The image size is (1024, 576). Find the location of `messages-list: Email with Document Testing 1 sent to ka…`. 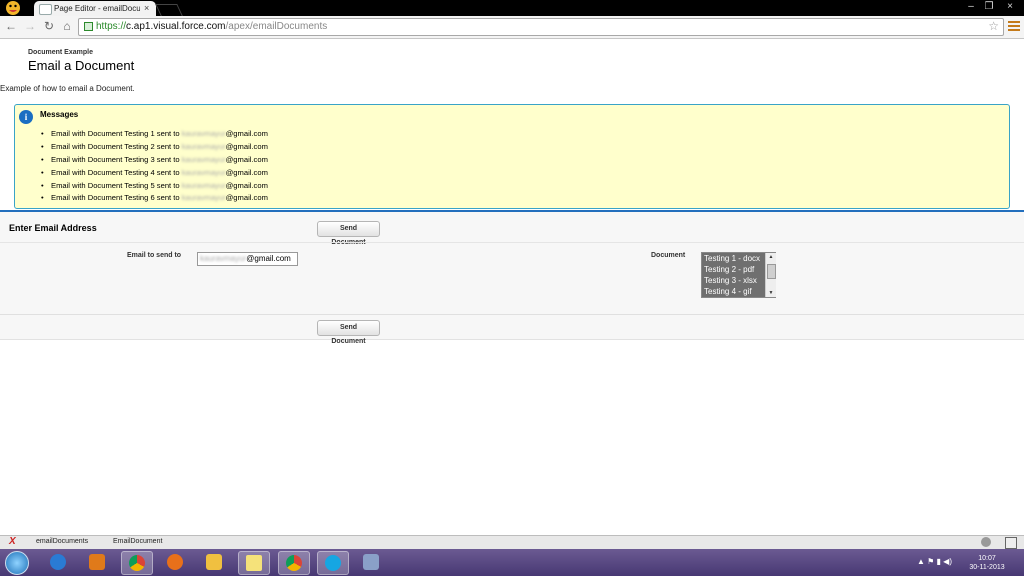

messages-list: Email with Document Testing 1 sent to ka… is located at coordinates (154, 167).